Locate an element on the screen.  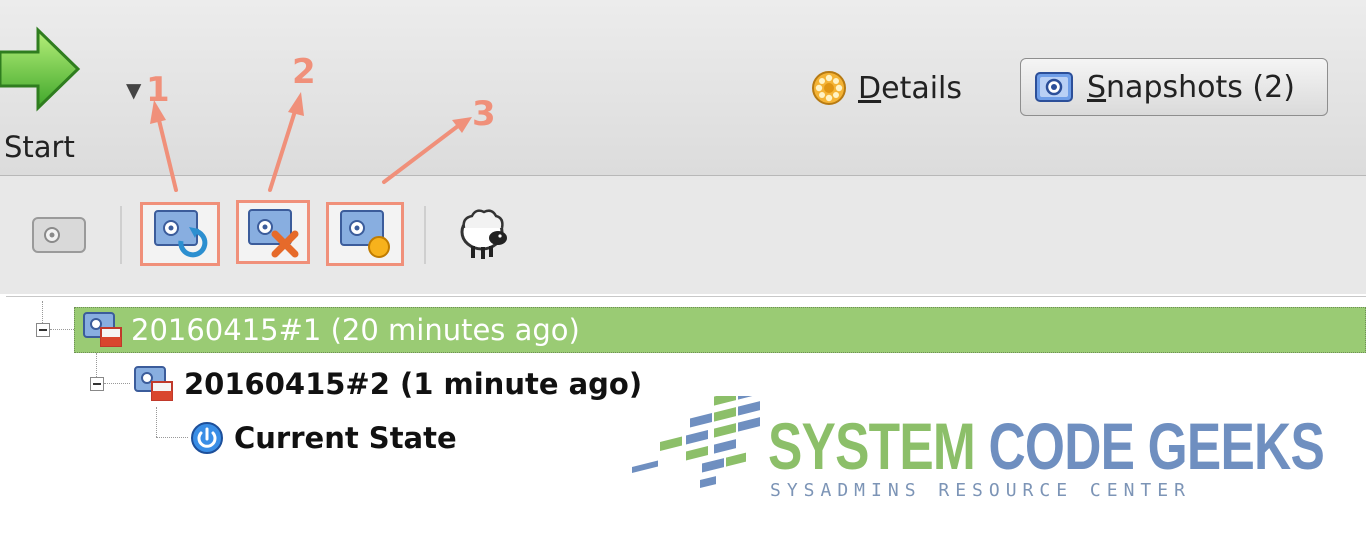
delete-snapshot-button is located at coordinates (273, 232).